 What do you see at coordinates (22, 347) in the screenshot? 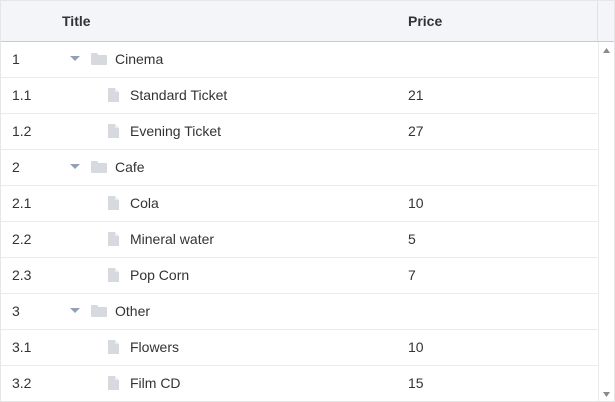
I see `row-number: 3.1` at bounding box center [22, 347].